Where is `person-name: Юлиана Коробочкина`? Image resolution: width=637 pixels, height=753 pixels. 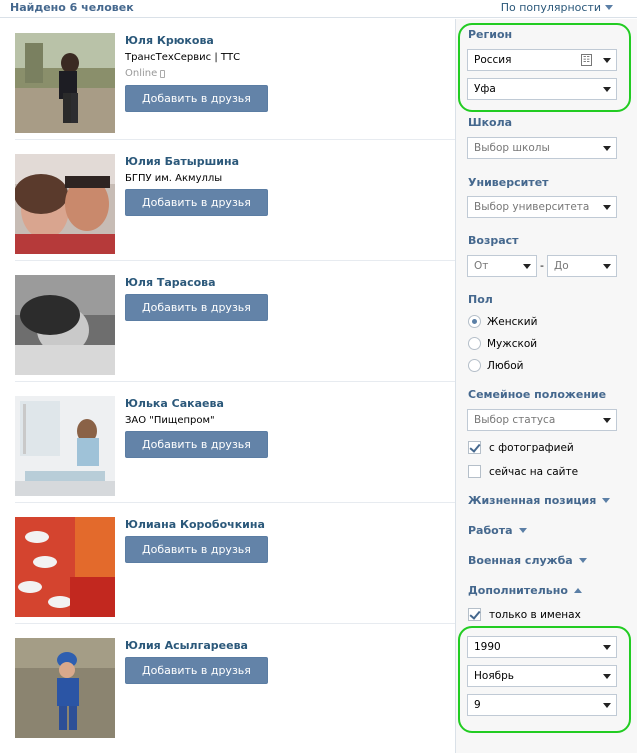 person-name: Юлиана Коробочкина is located at coordinates (196, 524).